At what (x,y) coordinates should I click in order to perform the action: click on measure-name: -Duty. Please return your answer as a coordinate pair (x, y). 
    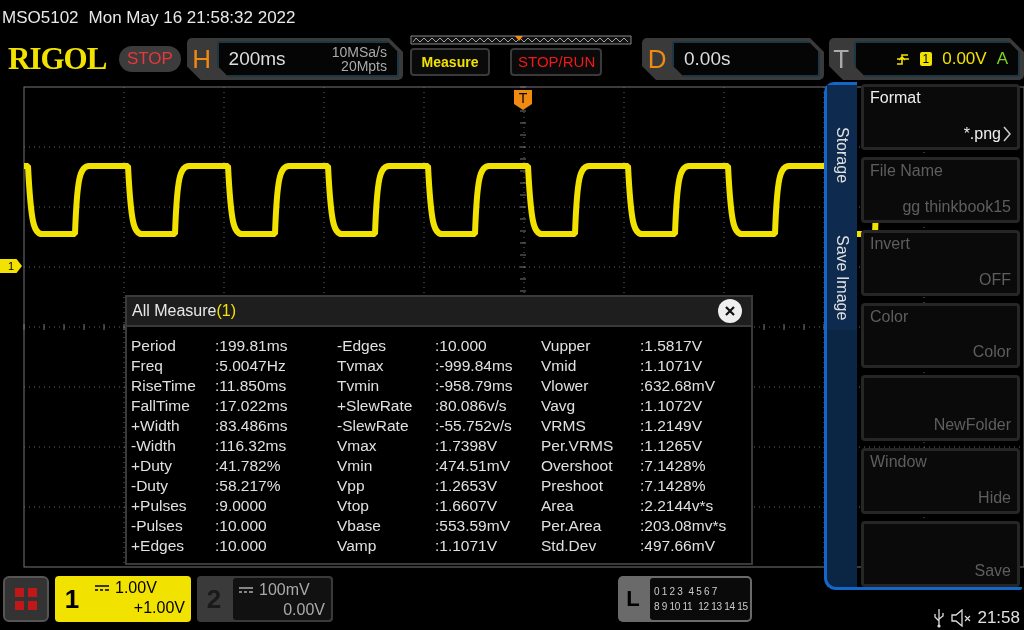
    Looking at the image, I should click on (150, 486).